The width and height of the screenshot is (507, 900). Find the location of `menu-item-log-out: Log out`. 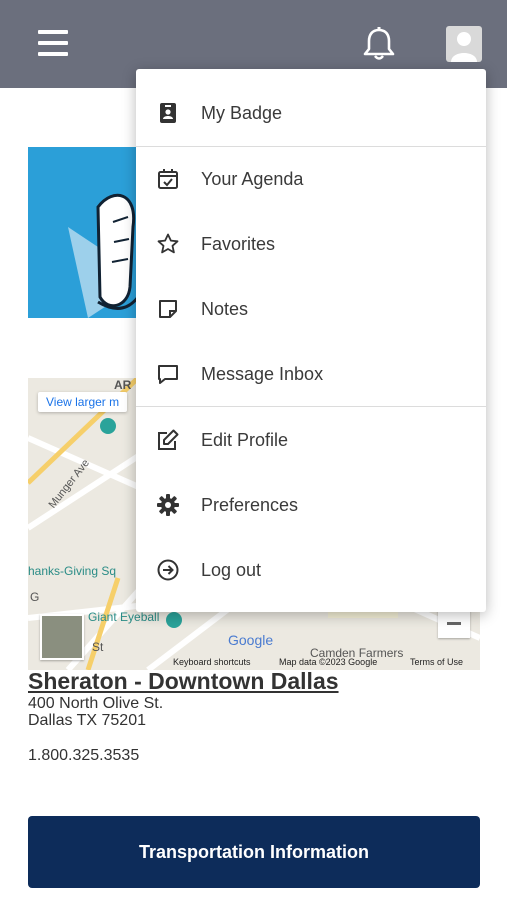

menu-item-log-out: Log out is located at coordinates (311, 570).